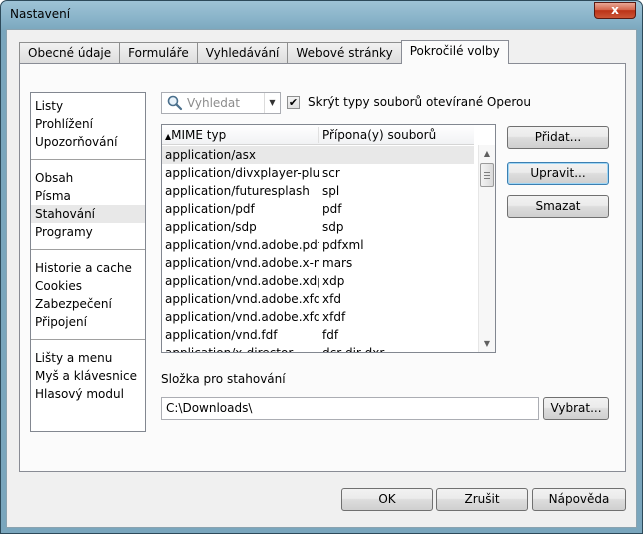  What do you see at coordinates (242, 53) in the screenshot?
I see `tab-search: Vyhledávání` at bounding box center [242, 53].